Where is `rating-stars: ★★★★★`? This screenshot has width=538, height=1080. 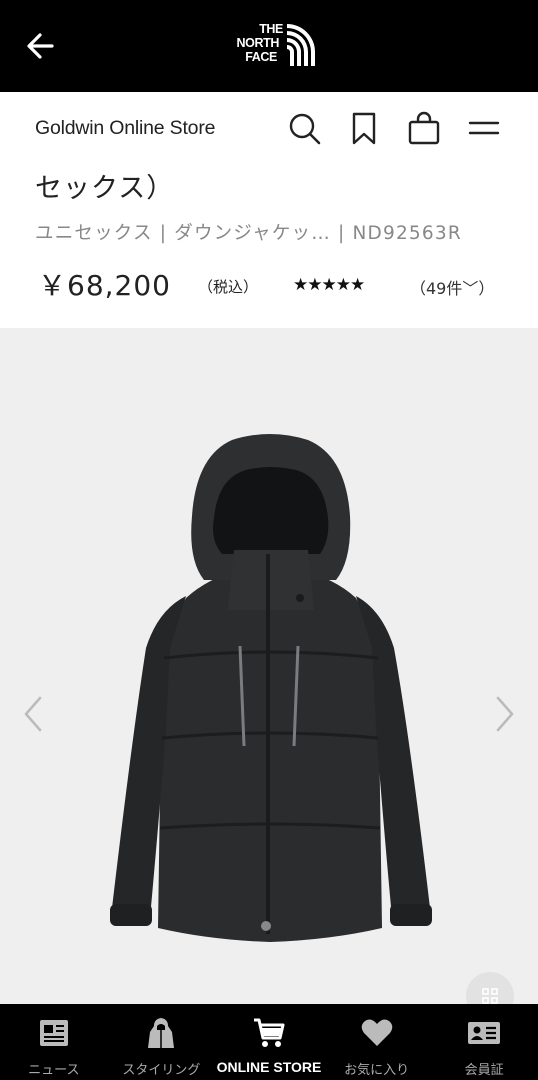 rating-stars: ★★★★★ is located at coordinates (329, 285).